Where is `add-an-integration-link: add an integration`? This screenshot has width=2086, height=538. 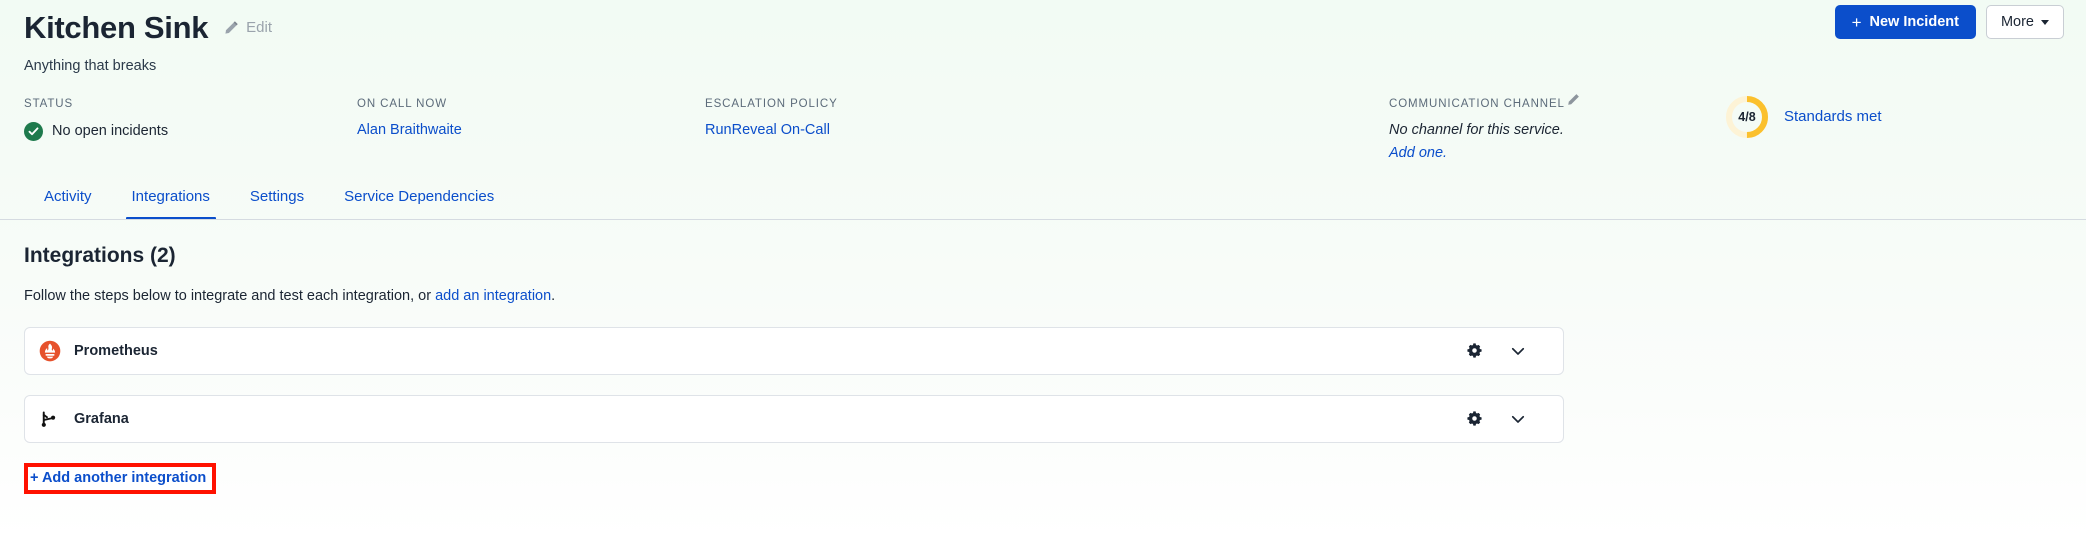 add-an-integration-link: add an integration is located at coordinates (493, 296).